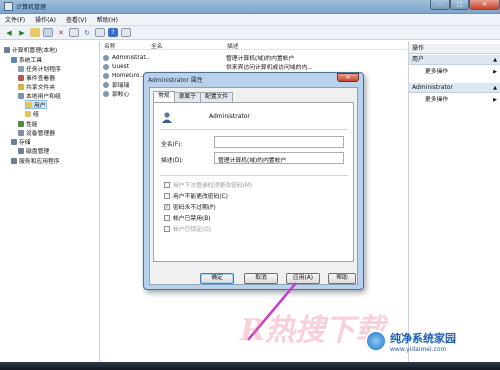 The height and width of the screenshot is (370, 500). I want to click on tree-item-services-applications: 服务和应用程序, so click(35, 160).